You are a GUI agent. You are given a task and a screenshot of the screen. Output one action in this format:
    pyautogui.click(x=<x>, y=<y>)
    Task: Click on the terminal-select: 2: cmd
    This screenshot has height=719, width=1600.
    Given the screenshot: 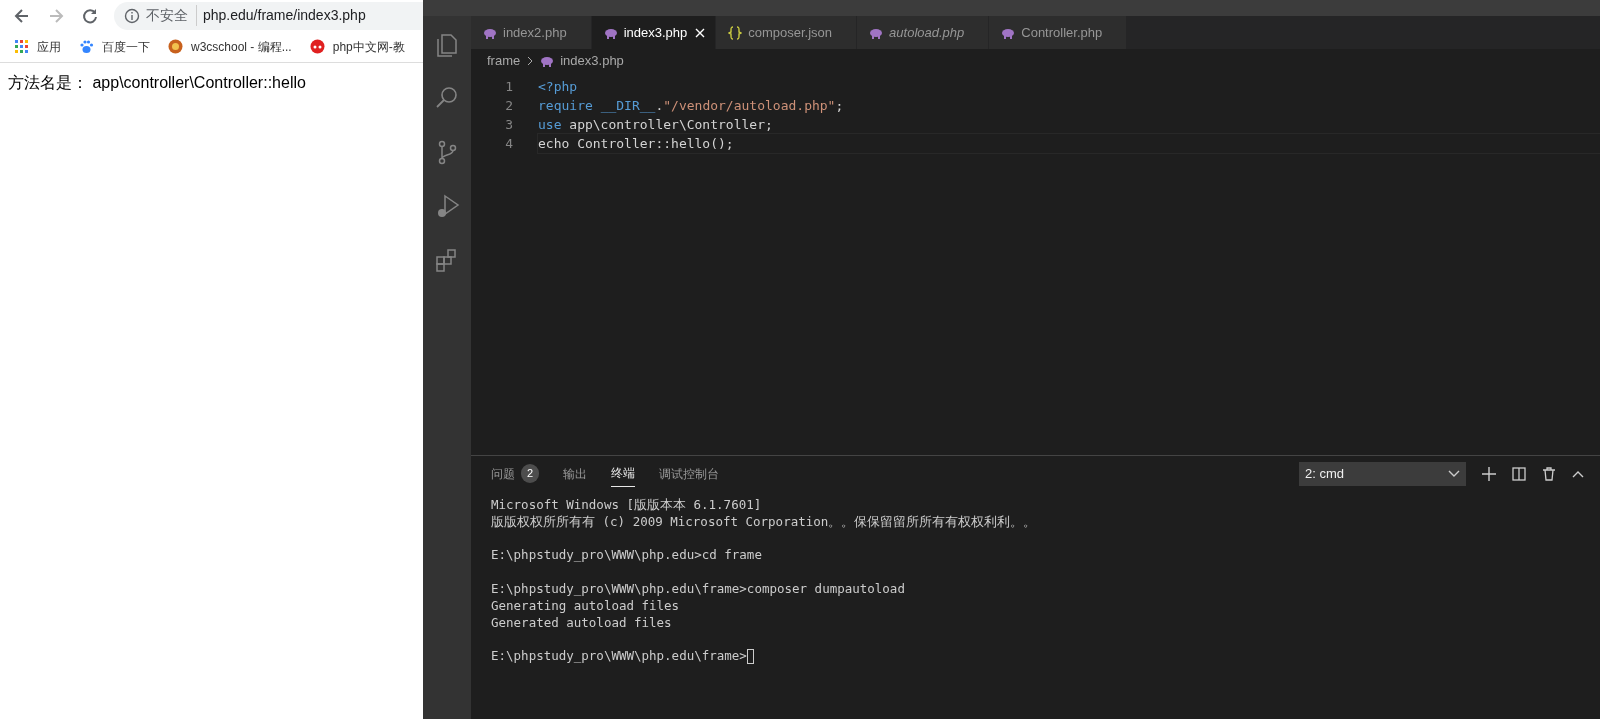 What is the action you would take?
    pyautogui.click(x=1382, y=473)
    